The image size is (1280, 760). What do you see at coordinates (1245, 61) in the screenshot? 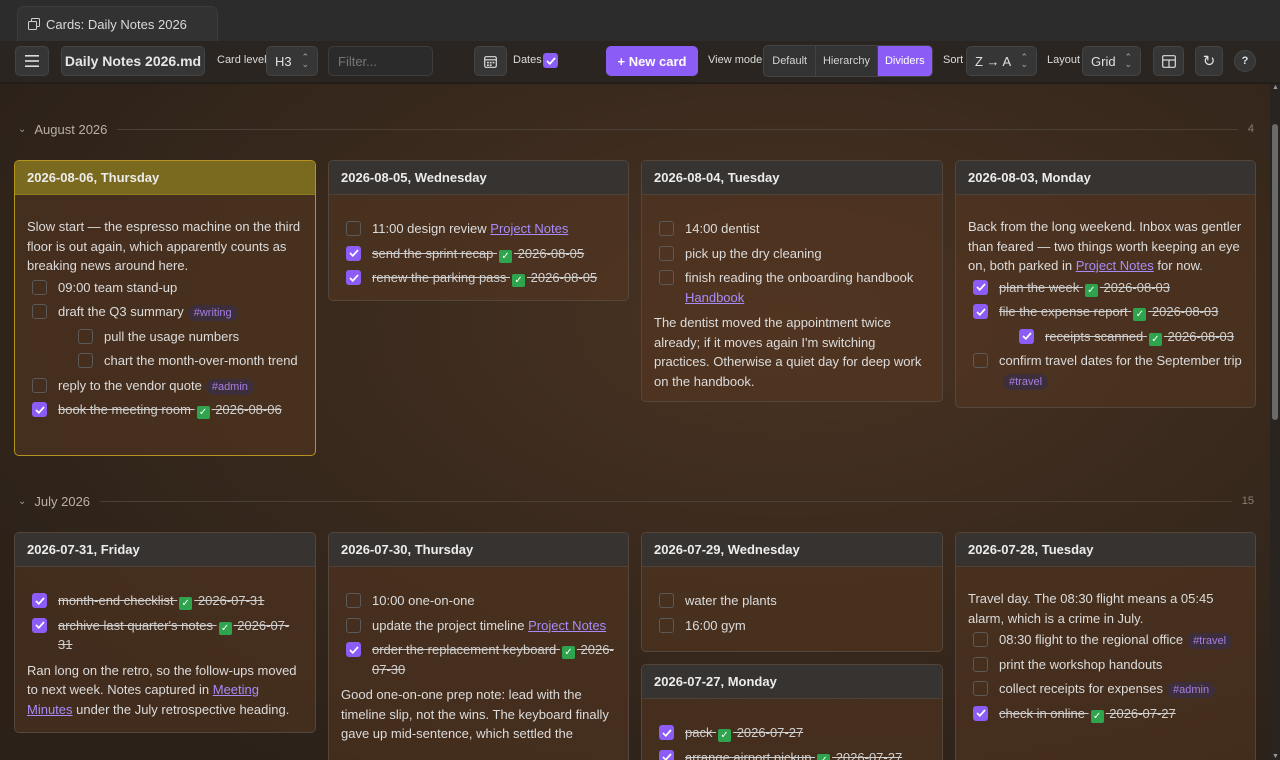
I see `help-button: ?` at bounding box center [1245, 61].